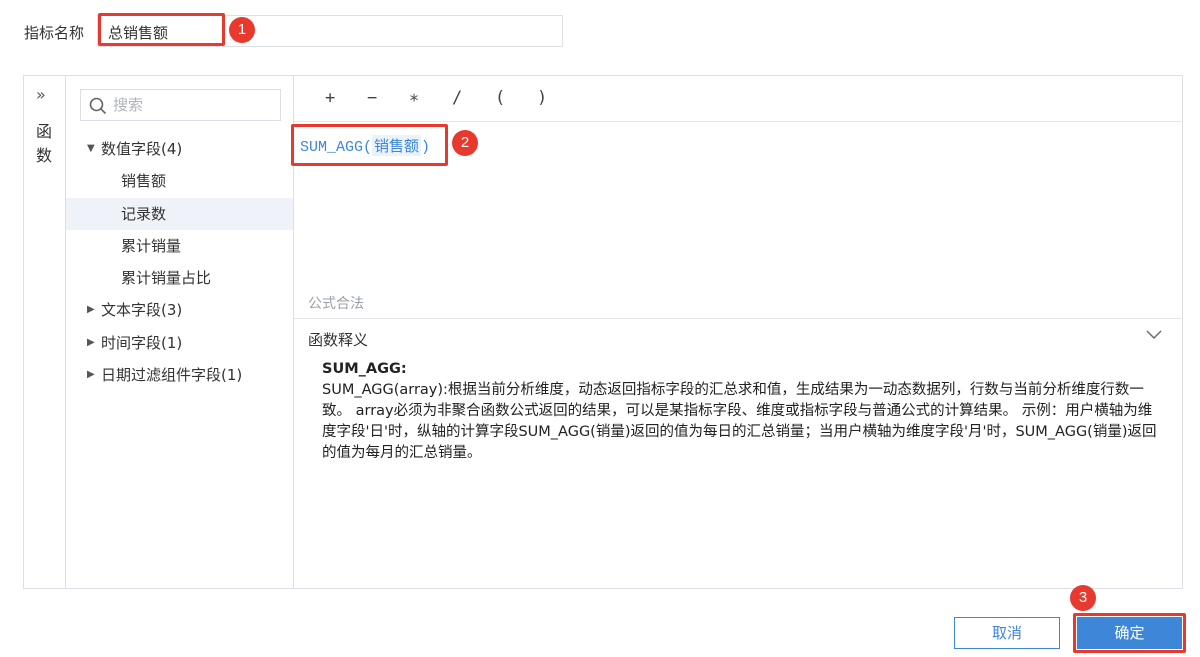  I want to click on tree-group-date-filter: ▶ 日期过滤组件字段(1), so click(179, 375).